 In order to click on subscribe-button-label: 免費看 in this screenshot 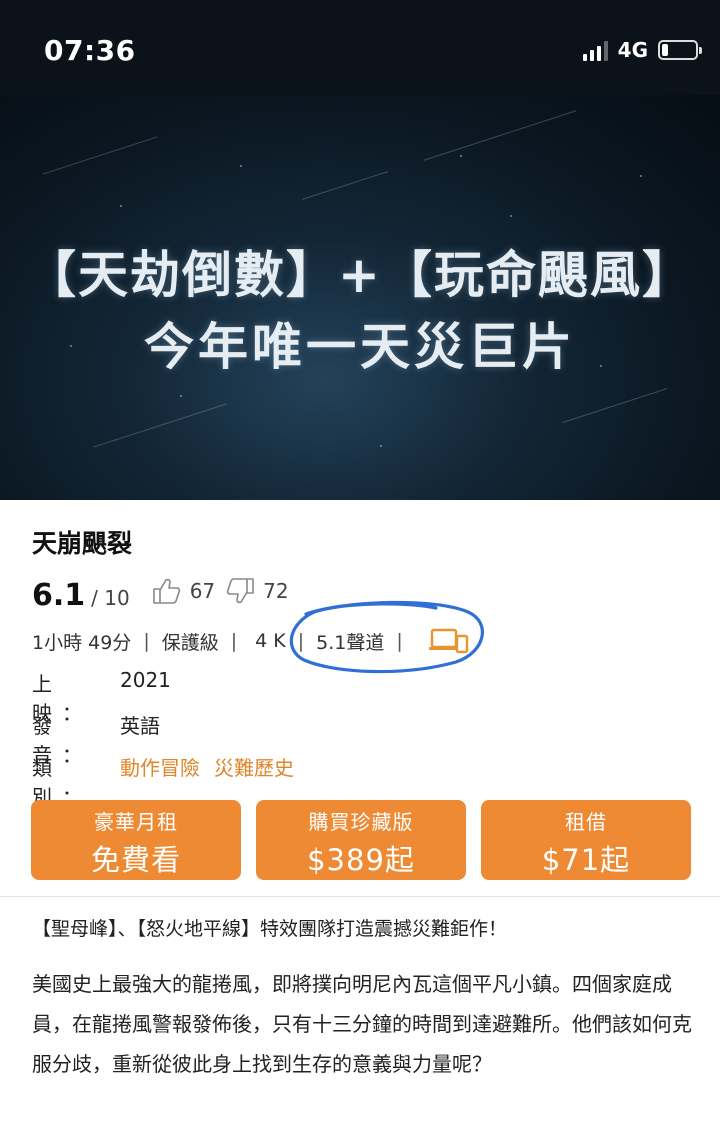, I will do `click(135, 860)`.